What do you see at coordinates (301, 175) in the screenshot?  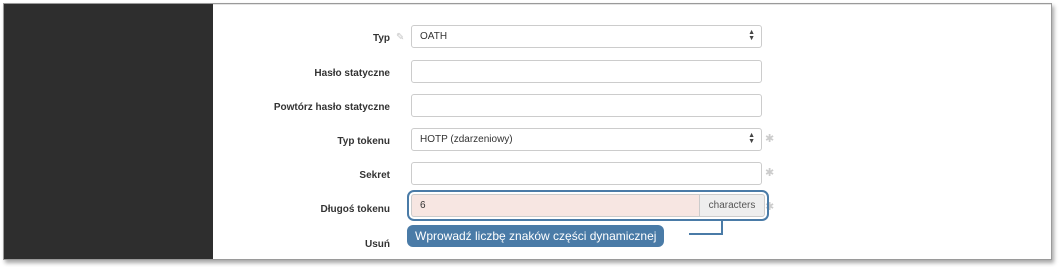 I see `row-sekret: Sekret` at bounding box center [301, 175].